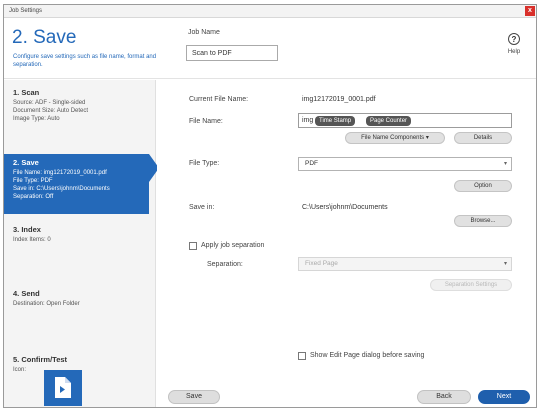 The height and width of the screenshot is (412, 540). I want to click on save-in-label: Save in:, so click(202, 207).